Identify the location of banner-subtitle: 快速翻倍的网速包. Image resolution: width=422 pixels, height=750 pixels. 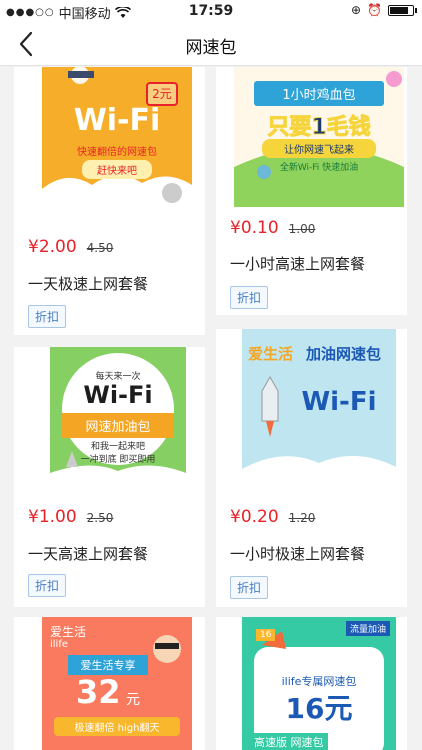
(117, 152).